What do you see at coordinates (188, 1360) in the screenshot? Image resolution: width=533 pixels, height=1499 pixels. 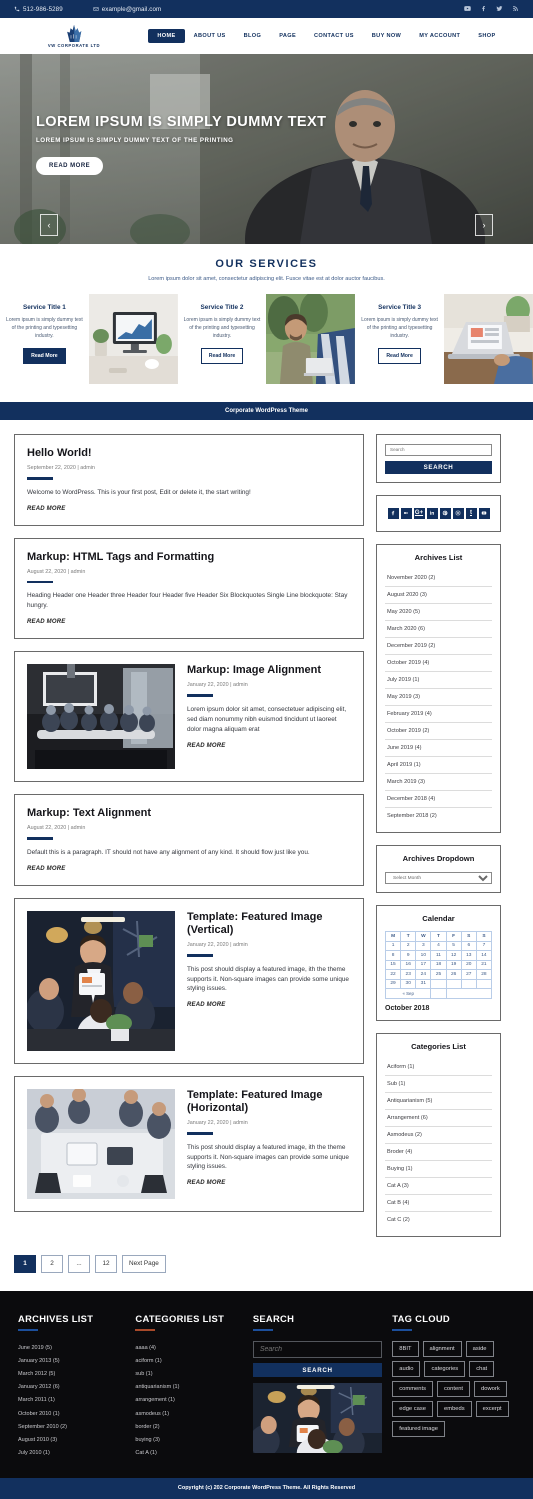 I see `list-item: aciform (1)` at bounding box center [188, 1360].